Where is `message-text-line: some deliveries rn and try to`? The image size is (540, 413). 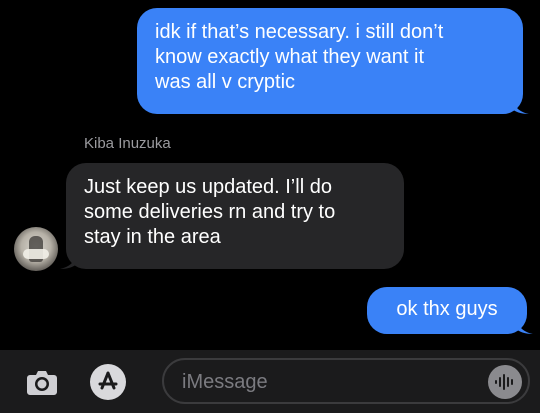
message-text-line: some deliveries rn and try to is located at coordinates (210, 212).